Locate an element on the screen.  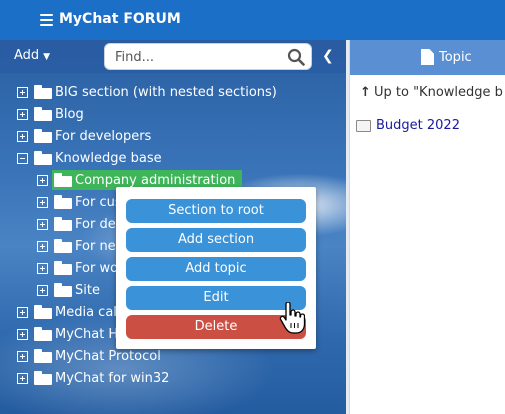
tree-item-label: For developers is located at coordinates (103, 136).